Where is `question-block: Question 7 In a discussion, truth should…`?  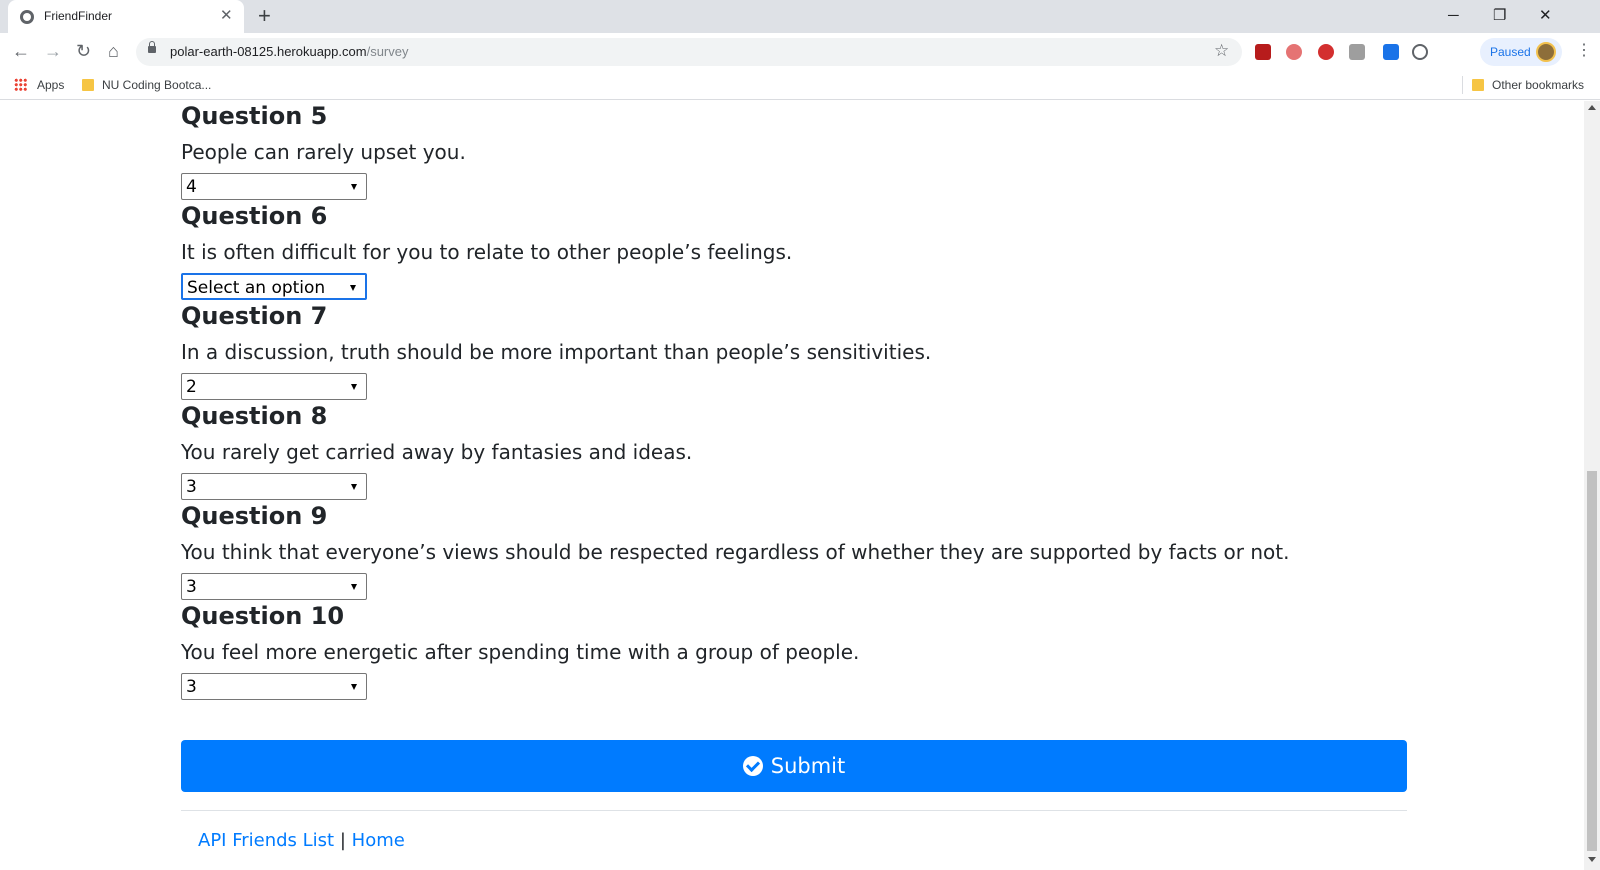
question-block: Question 7 In a discussion, truth should… is located at coordinates (756, 350).